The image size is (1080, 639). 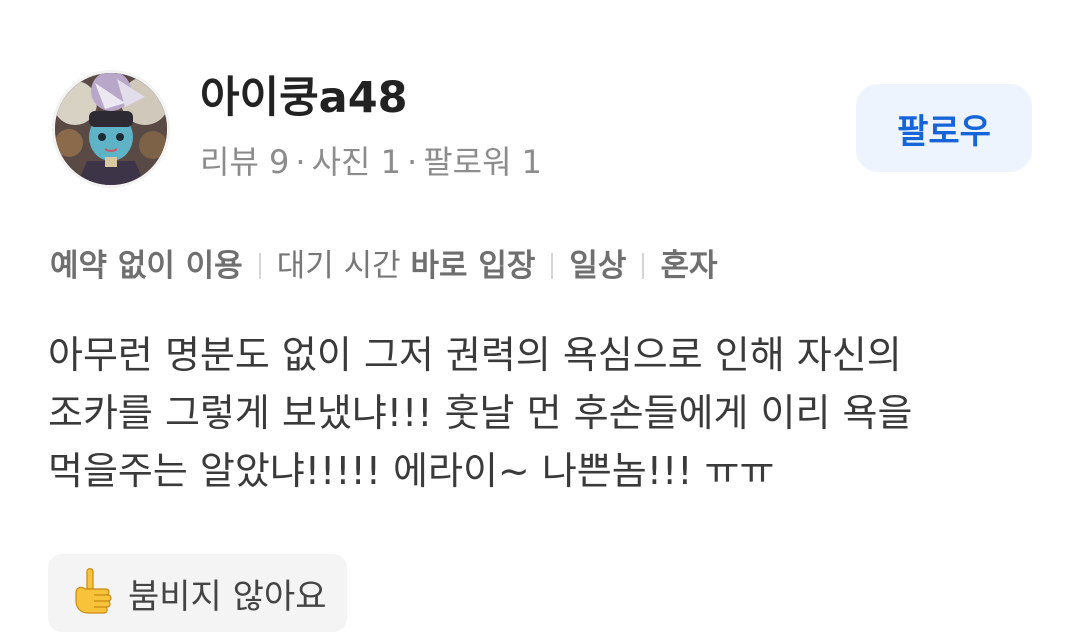 I want to click on avatar, so click(x=111, y=129).